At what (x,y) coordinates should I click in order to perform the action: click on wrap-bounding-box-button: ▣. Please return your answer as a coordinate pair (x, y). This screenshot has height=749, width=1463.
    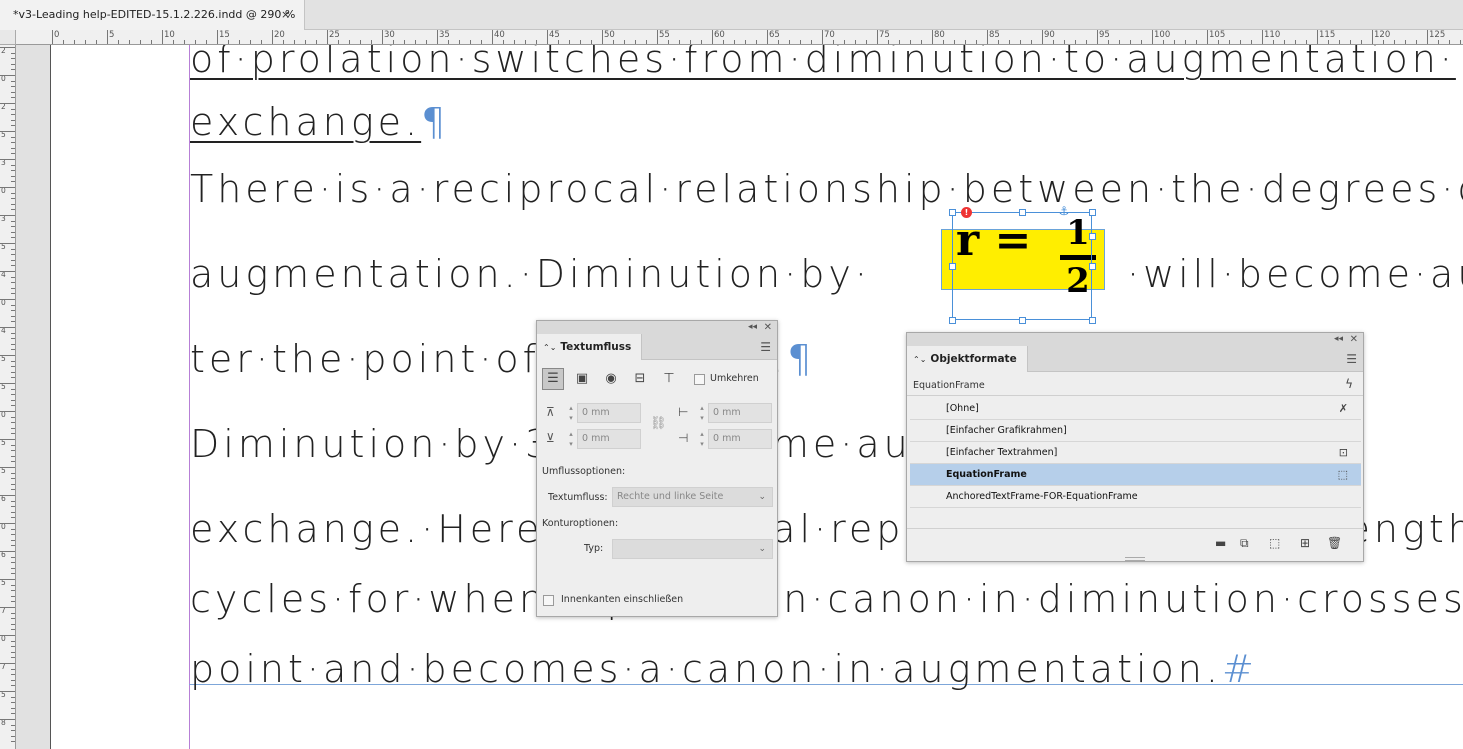
    Looking at the image, I should click on (582, 379).